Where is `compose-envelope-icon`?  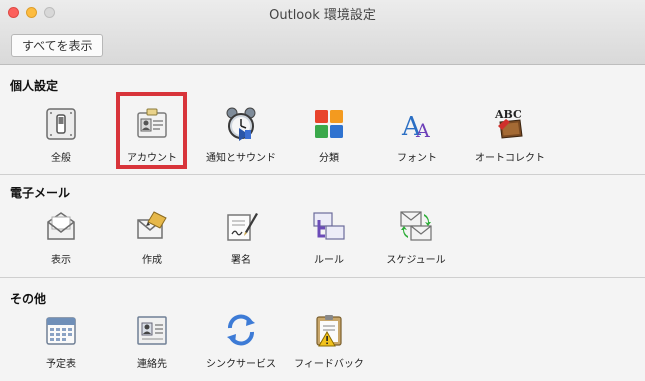
compose-envelope-icon is located at coordinates (152, 225).